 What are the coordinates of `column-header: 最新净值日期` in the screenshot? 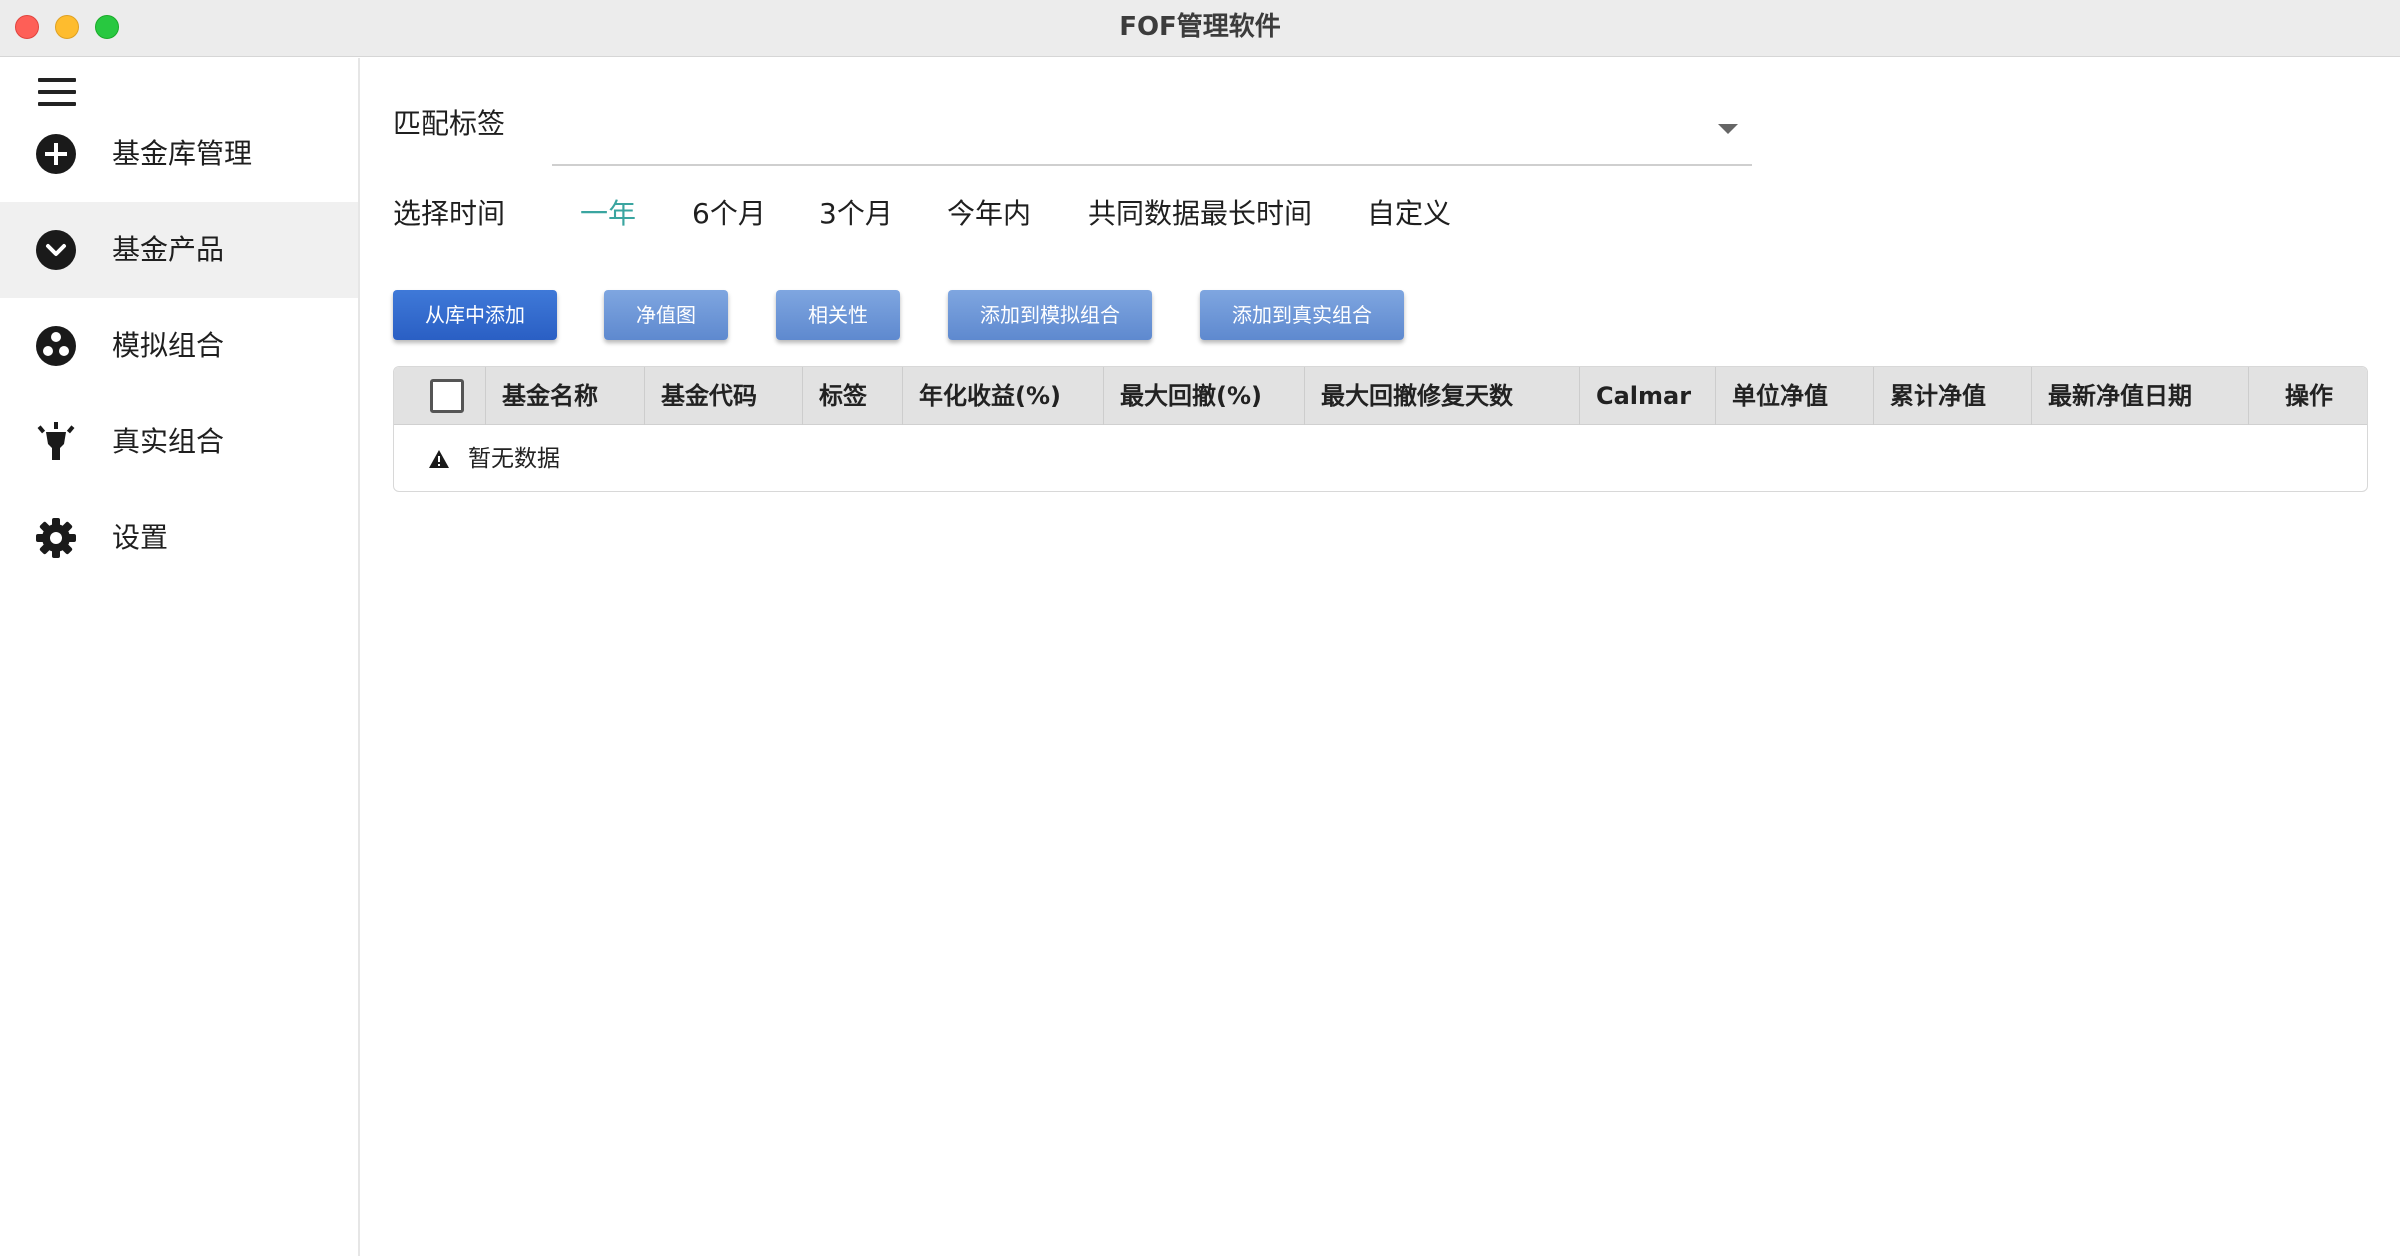 It's located at (2140, 396).